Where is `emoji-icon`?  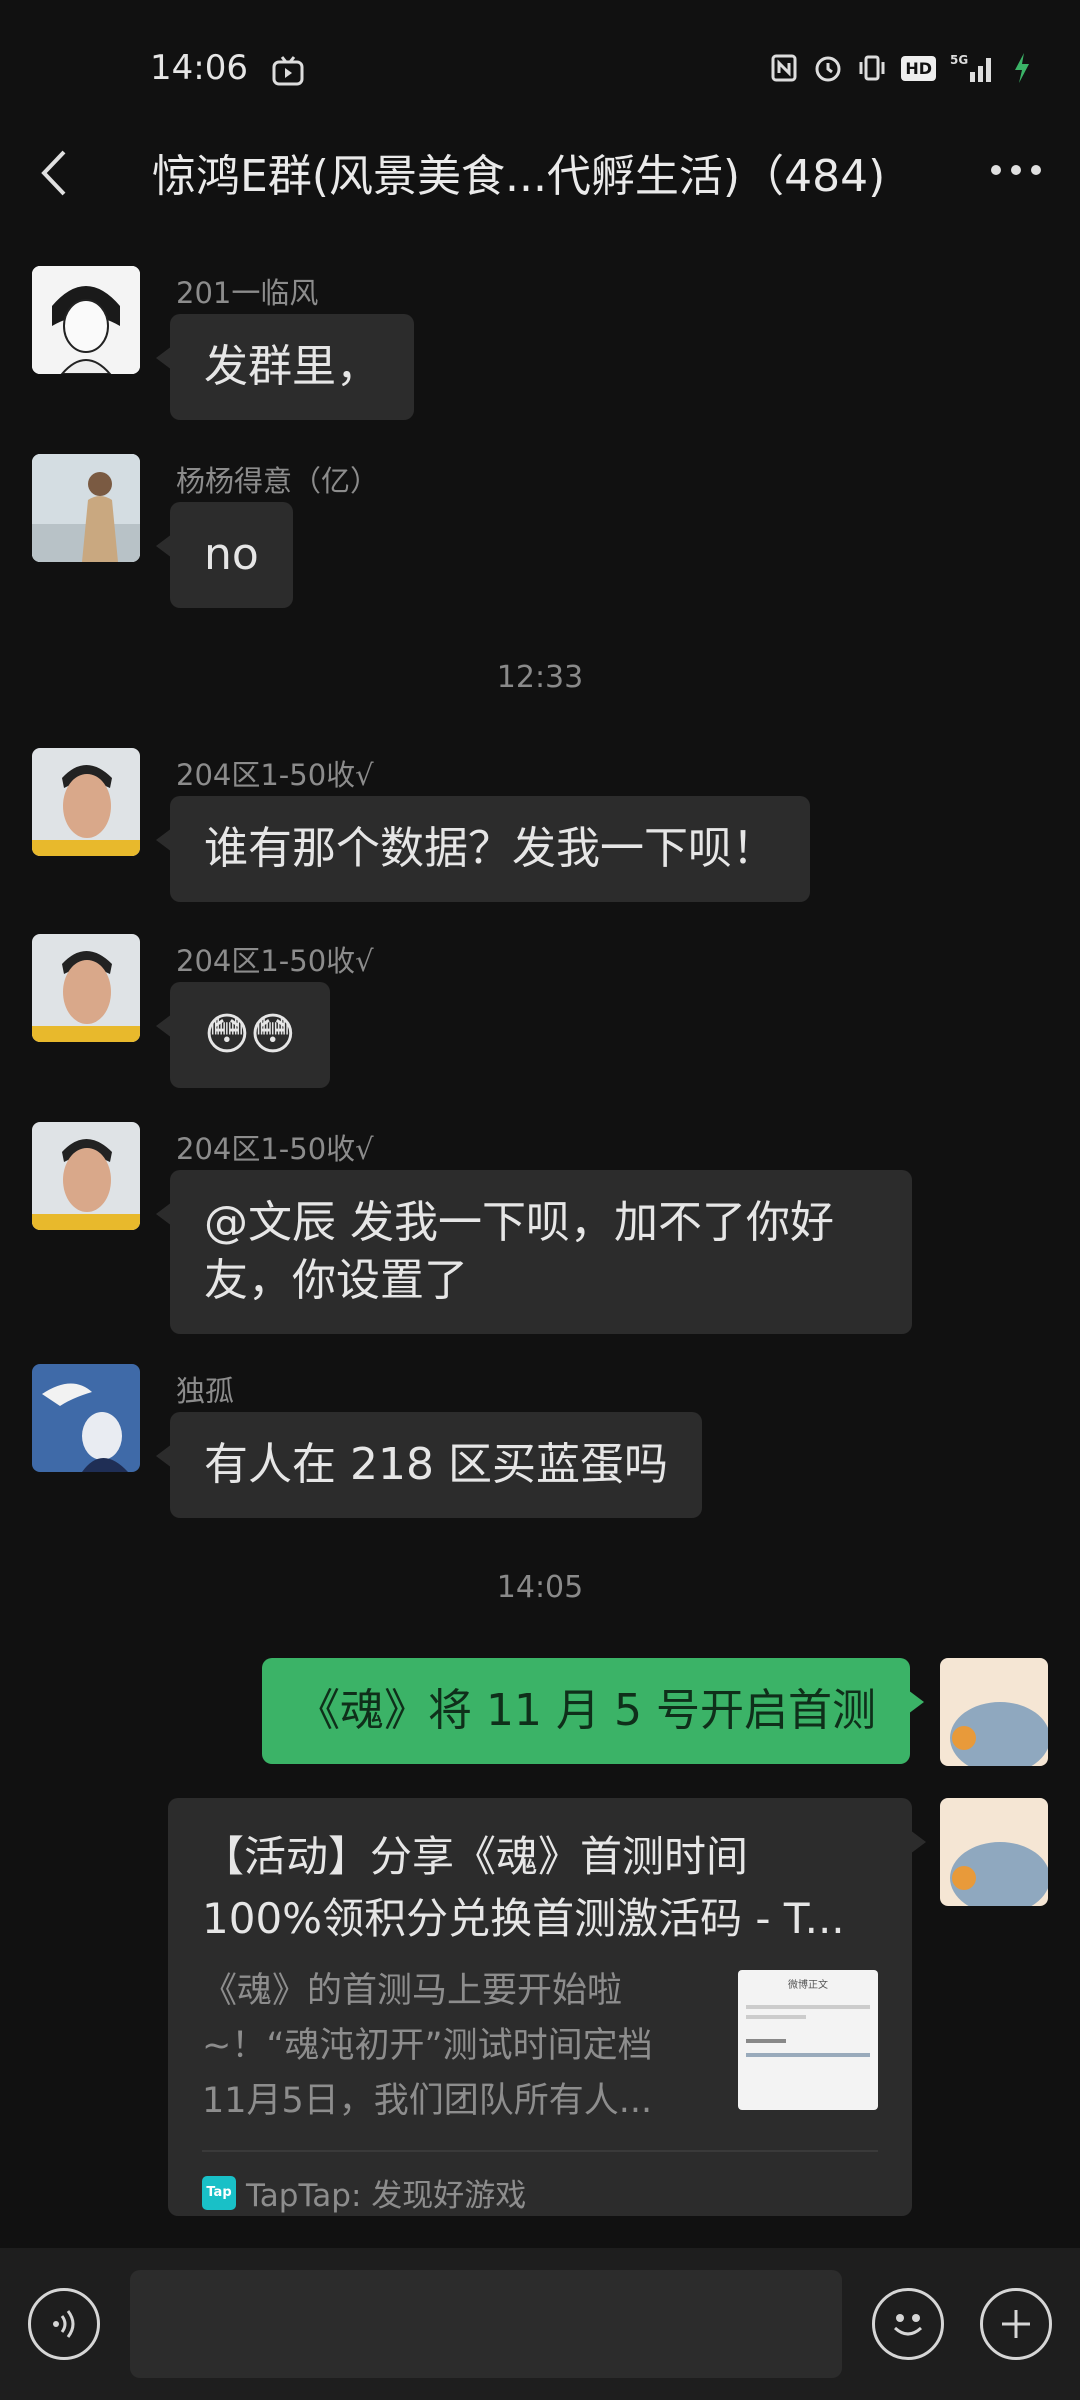 emoji-icon is located at coordinates (908, 2324).